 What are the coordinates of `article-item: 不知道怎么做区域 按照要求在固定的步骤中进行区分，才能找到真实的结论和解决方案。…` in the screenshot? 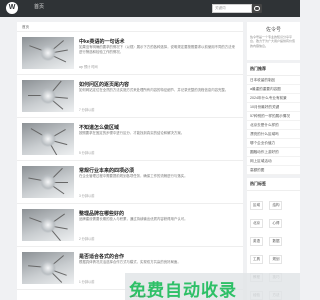 It's located at (130, 139).